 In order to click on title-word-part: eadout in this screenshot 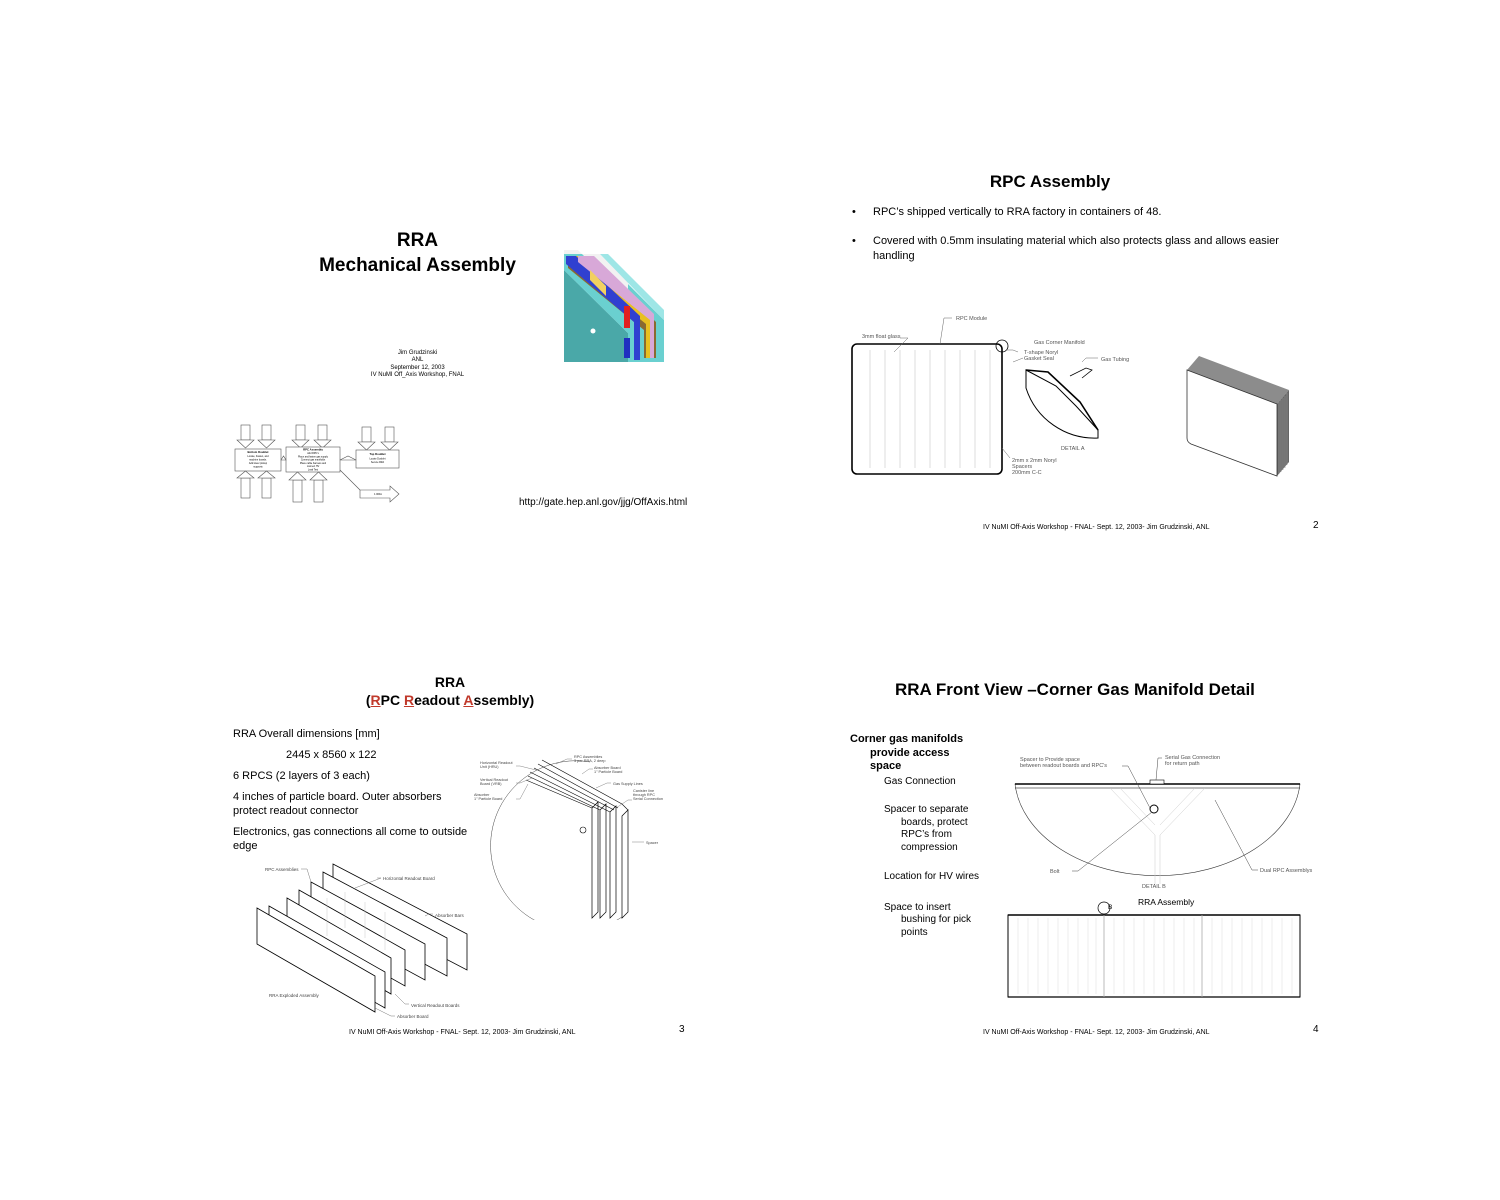, I will do `click(439, 700)`.